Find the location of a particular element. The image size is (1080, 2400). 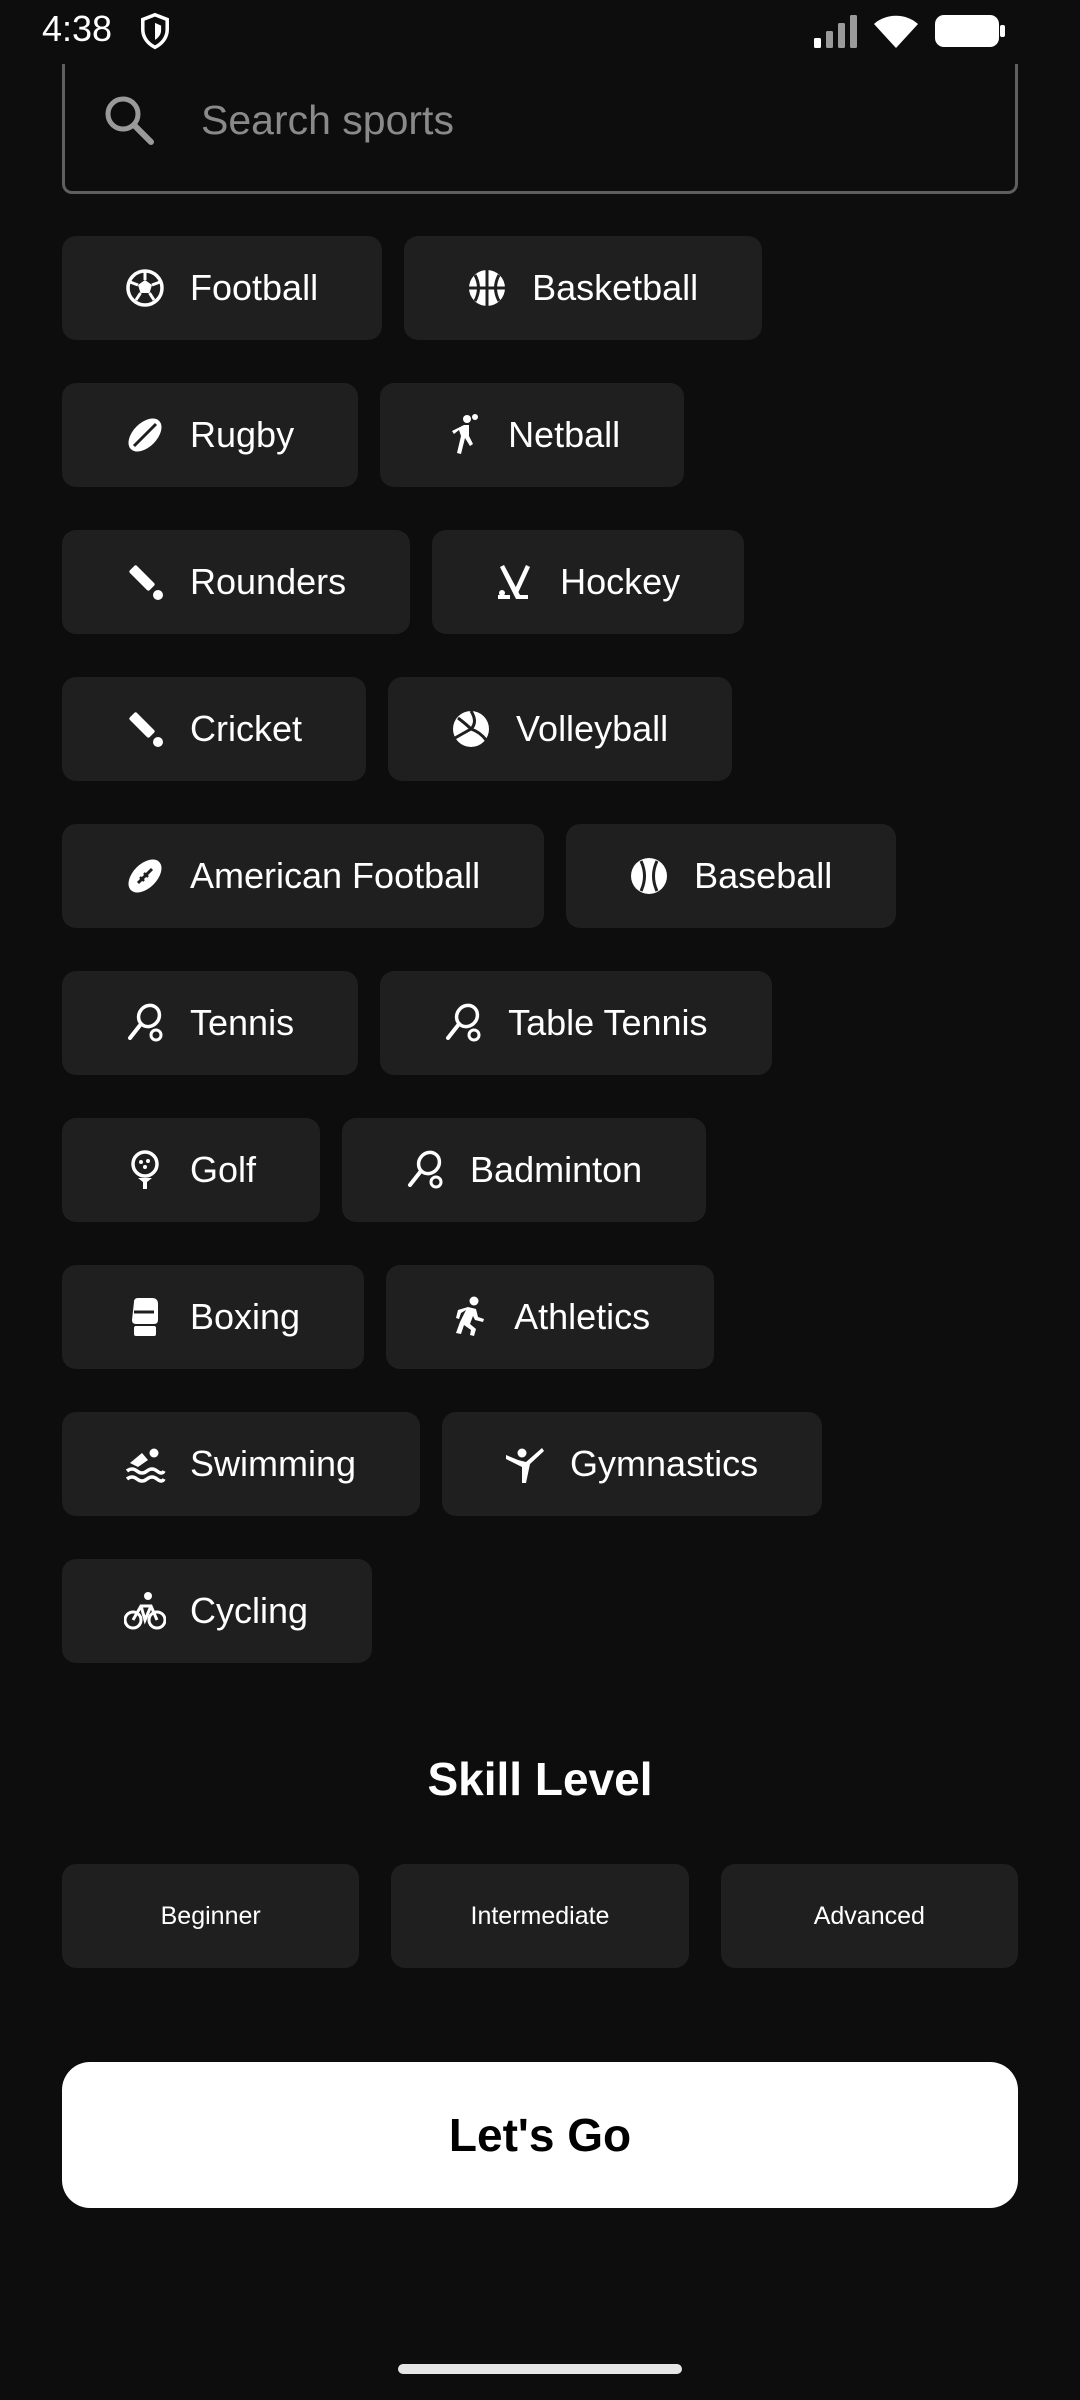

sport-chip-baseball: Baseball is located at coordinates (731, 876).